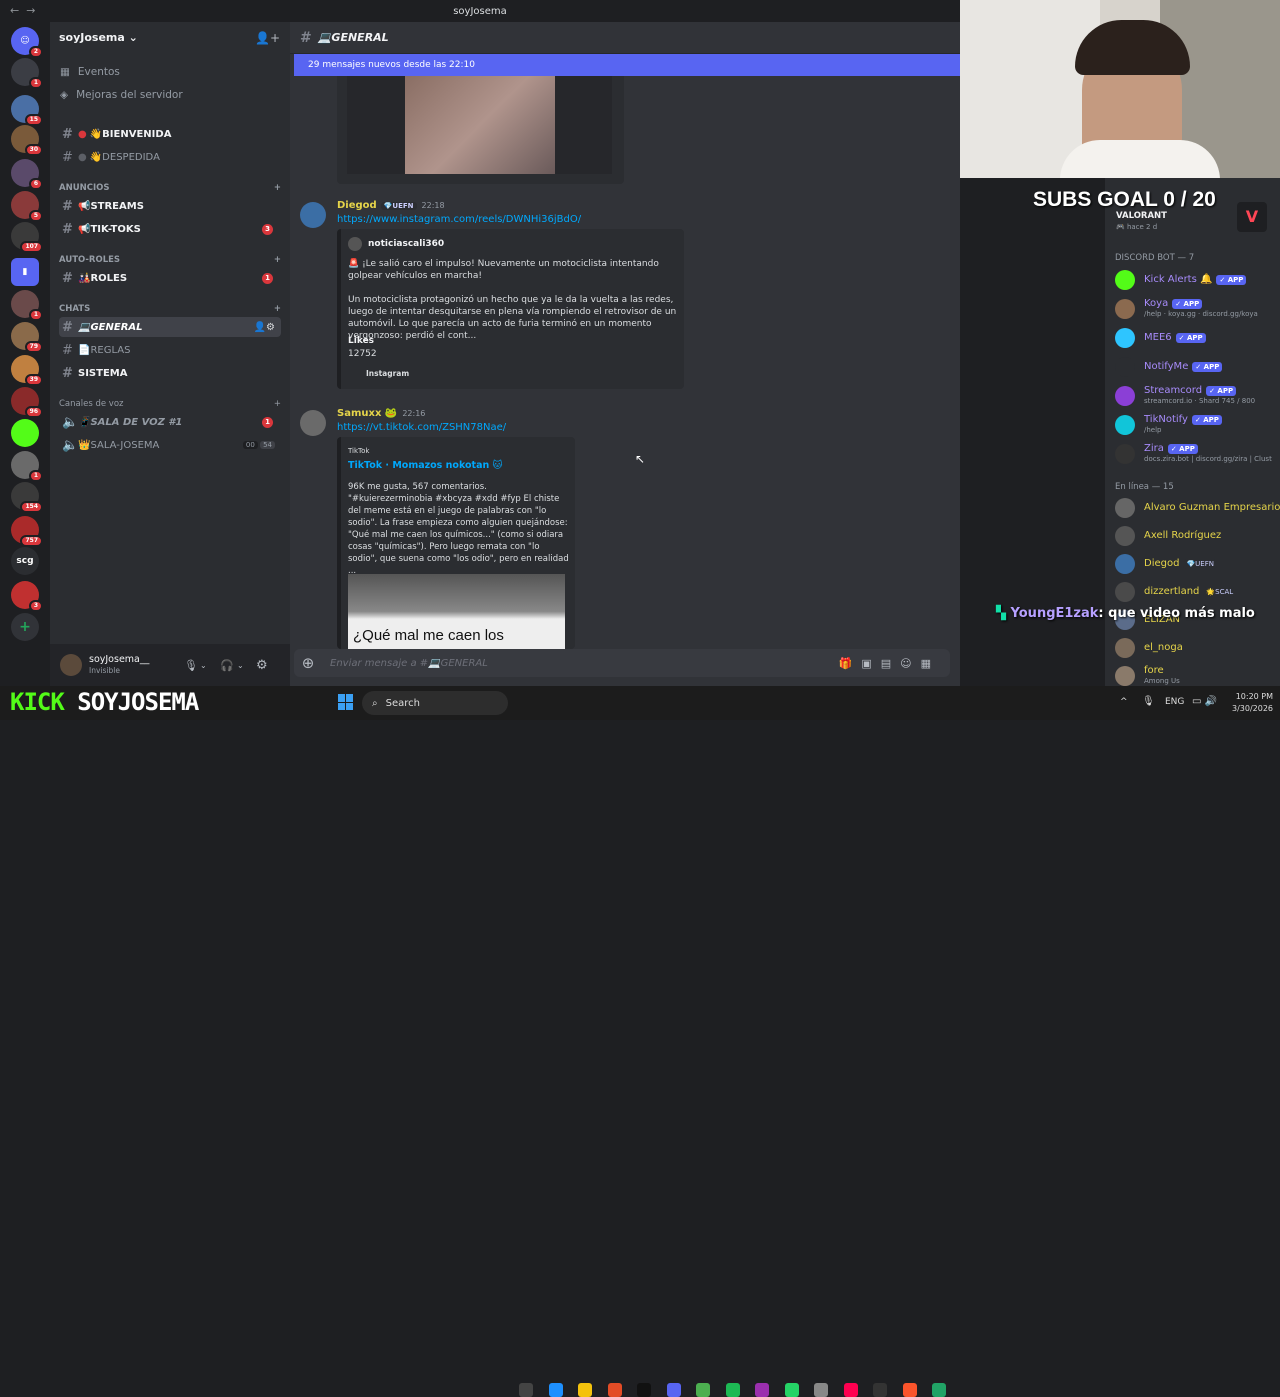  What do you see at coordinates (22, 10) in the screenshot?
I see `nav-arrows-icon: ← →` at bounding box center [22, 10].